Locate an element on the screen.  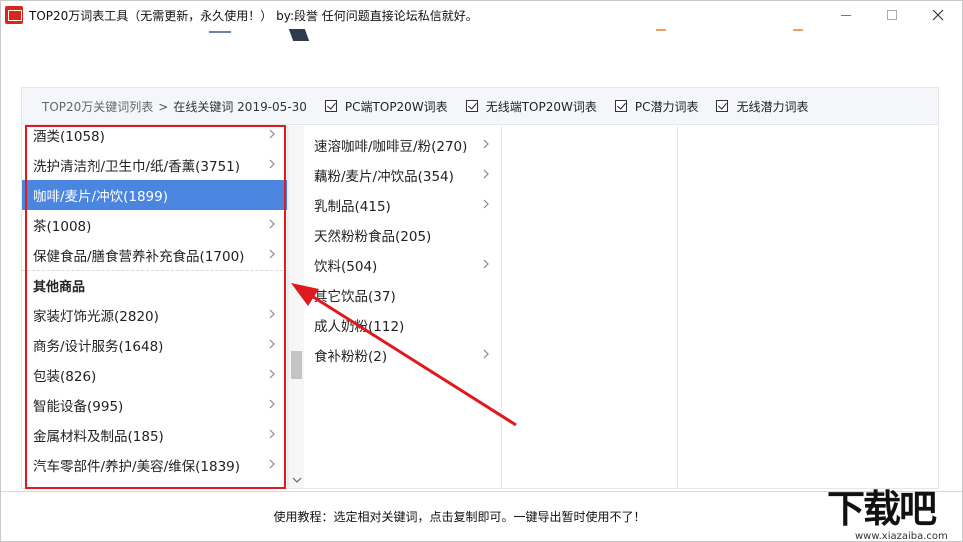
list-item: 饮料(504) is located at coordinates (402, 265).